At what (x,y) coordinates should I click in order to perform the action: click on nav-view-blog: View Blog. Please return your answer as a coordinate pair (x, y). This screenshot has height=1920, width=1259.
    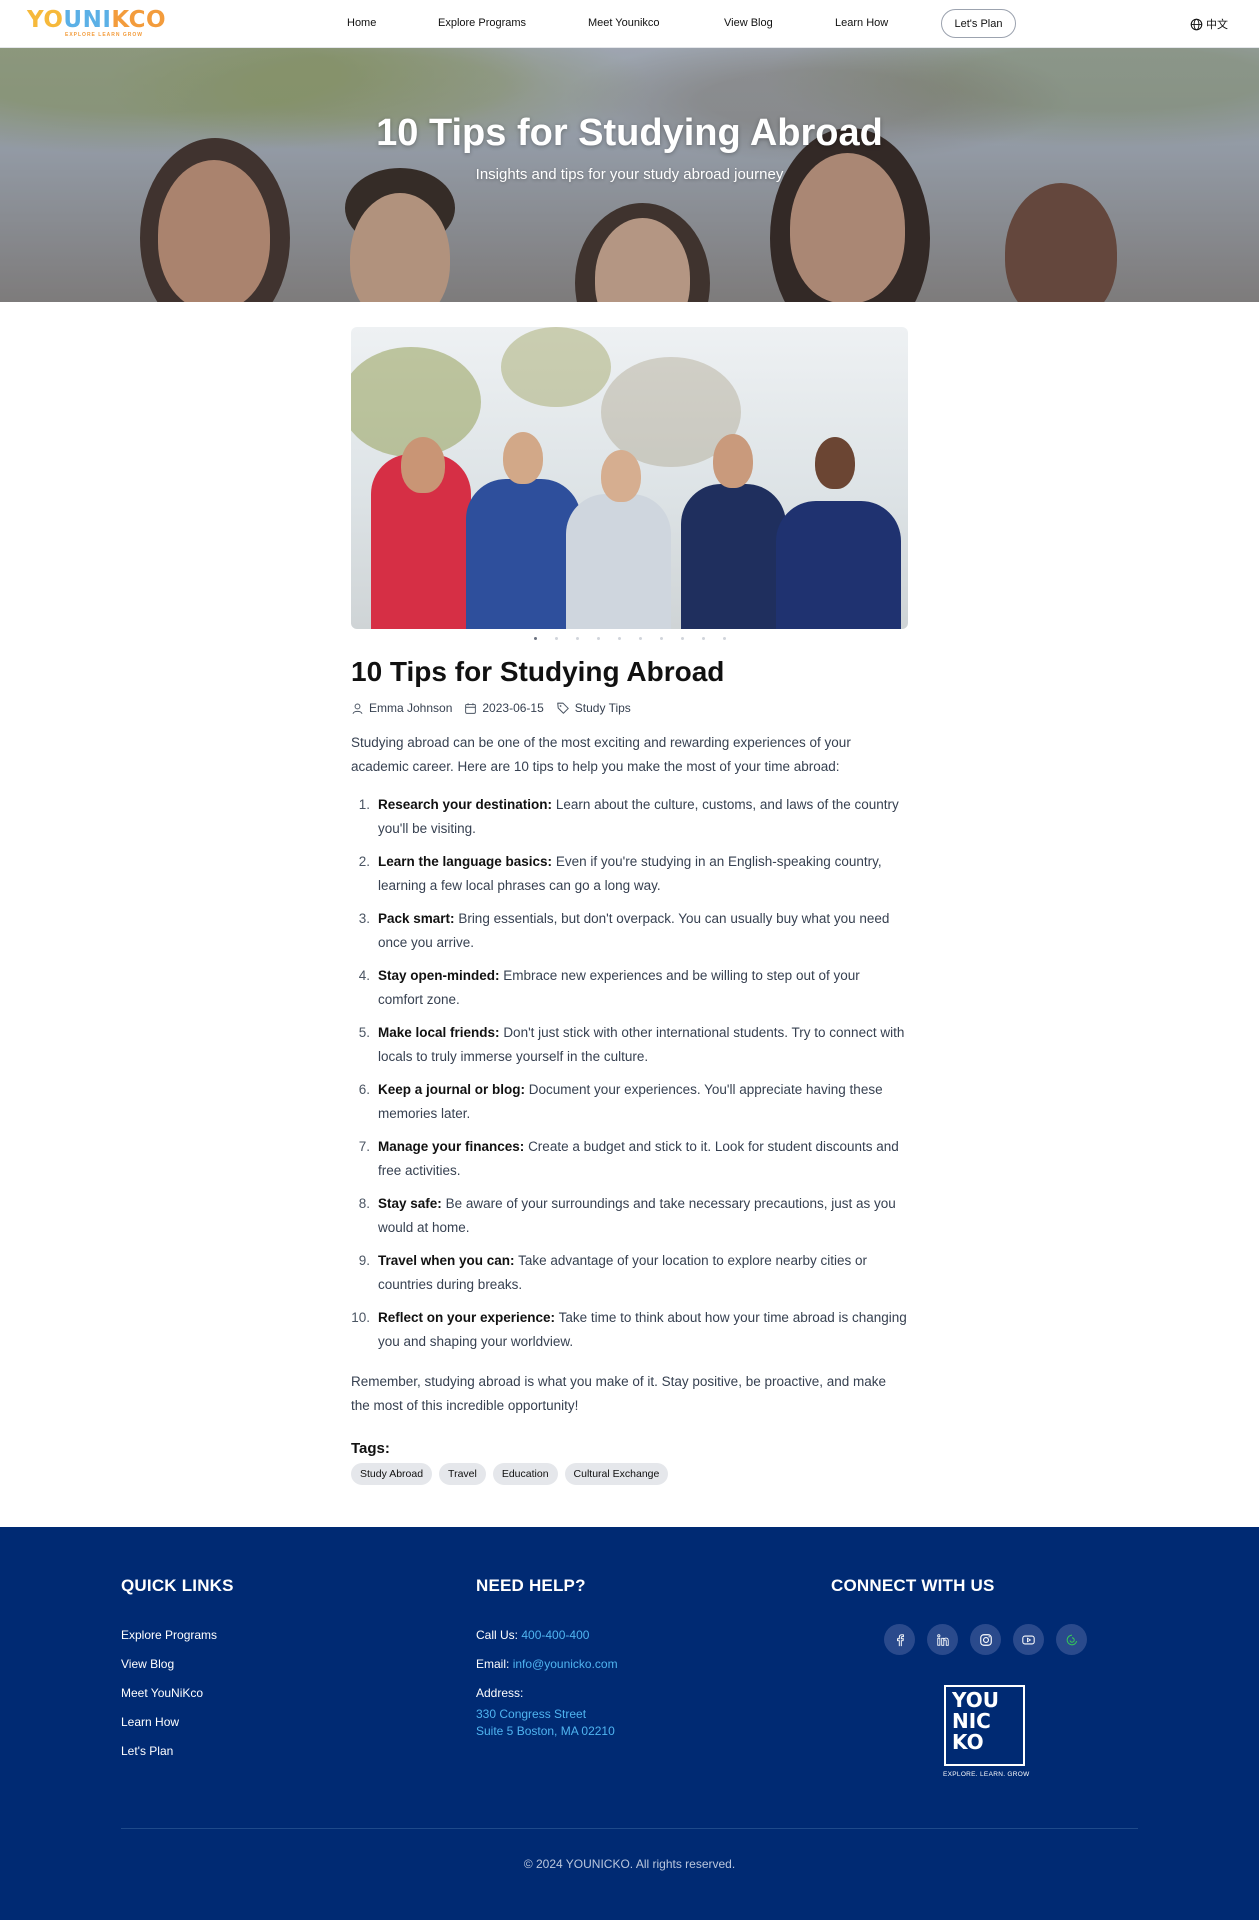
    Looking at the image, I should click on (748, 23).